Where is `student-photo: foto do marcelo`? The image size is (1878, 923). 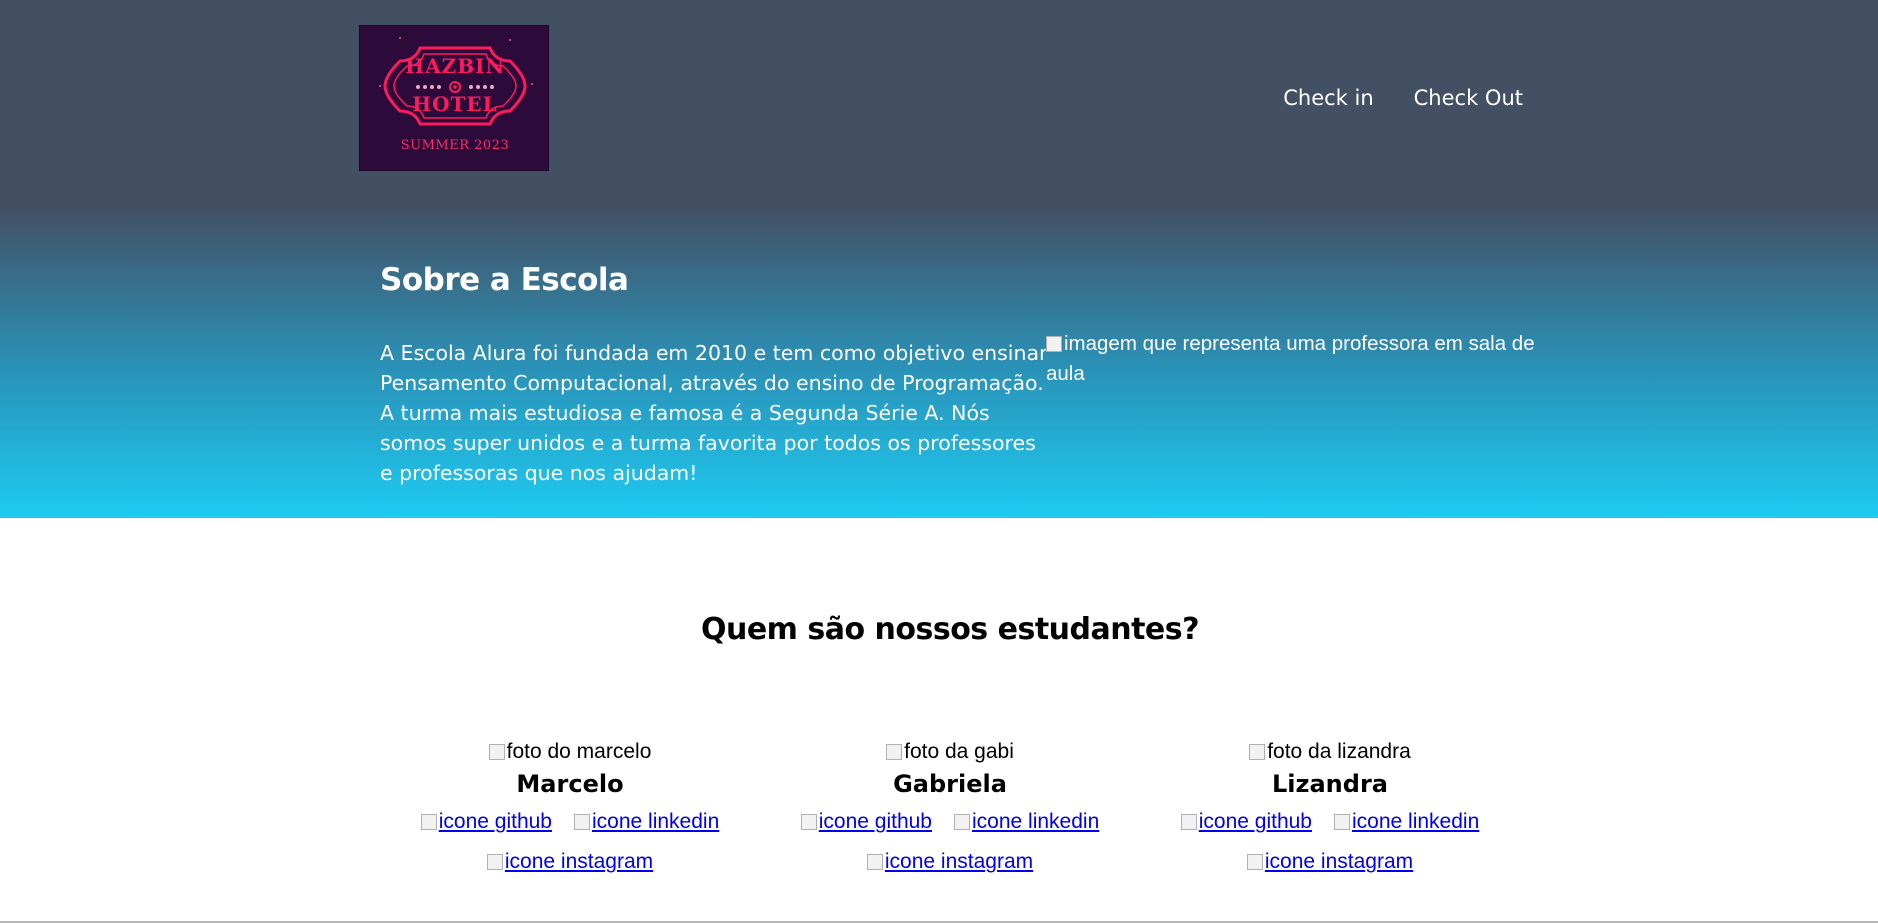
student-photo: foto do marcelo is located at coordinates (570, 752).